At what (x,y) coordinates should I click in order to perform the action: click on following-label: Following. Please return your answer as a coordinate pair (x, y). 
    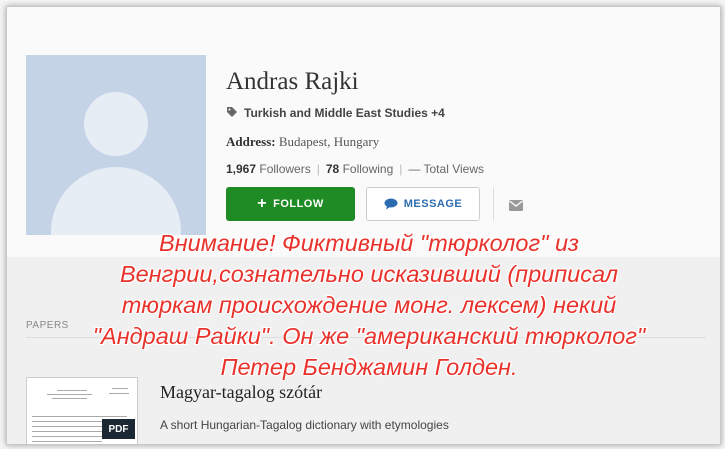
    Looking at the image, I should click on (368, 169).